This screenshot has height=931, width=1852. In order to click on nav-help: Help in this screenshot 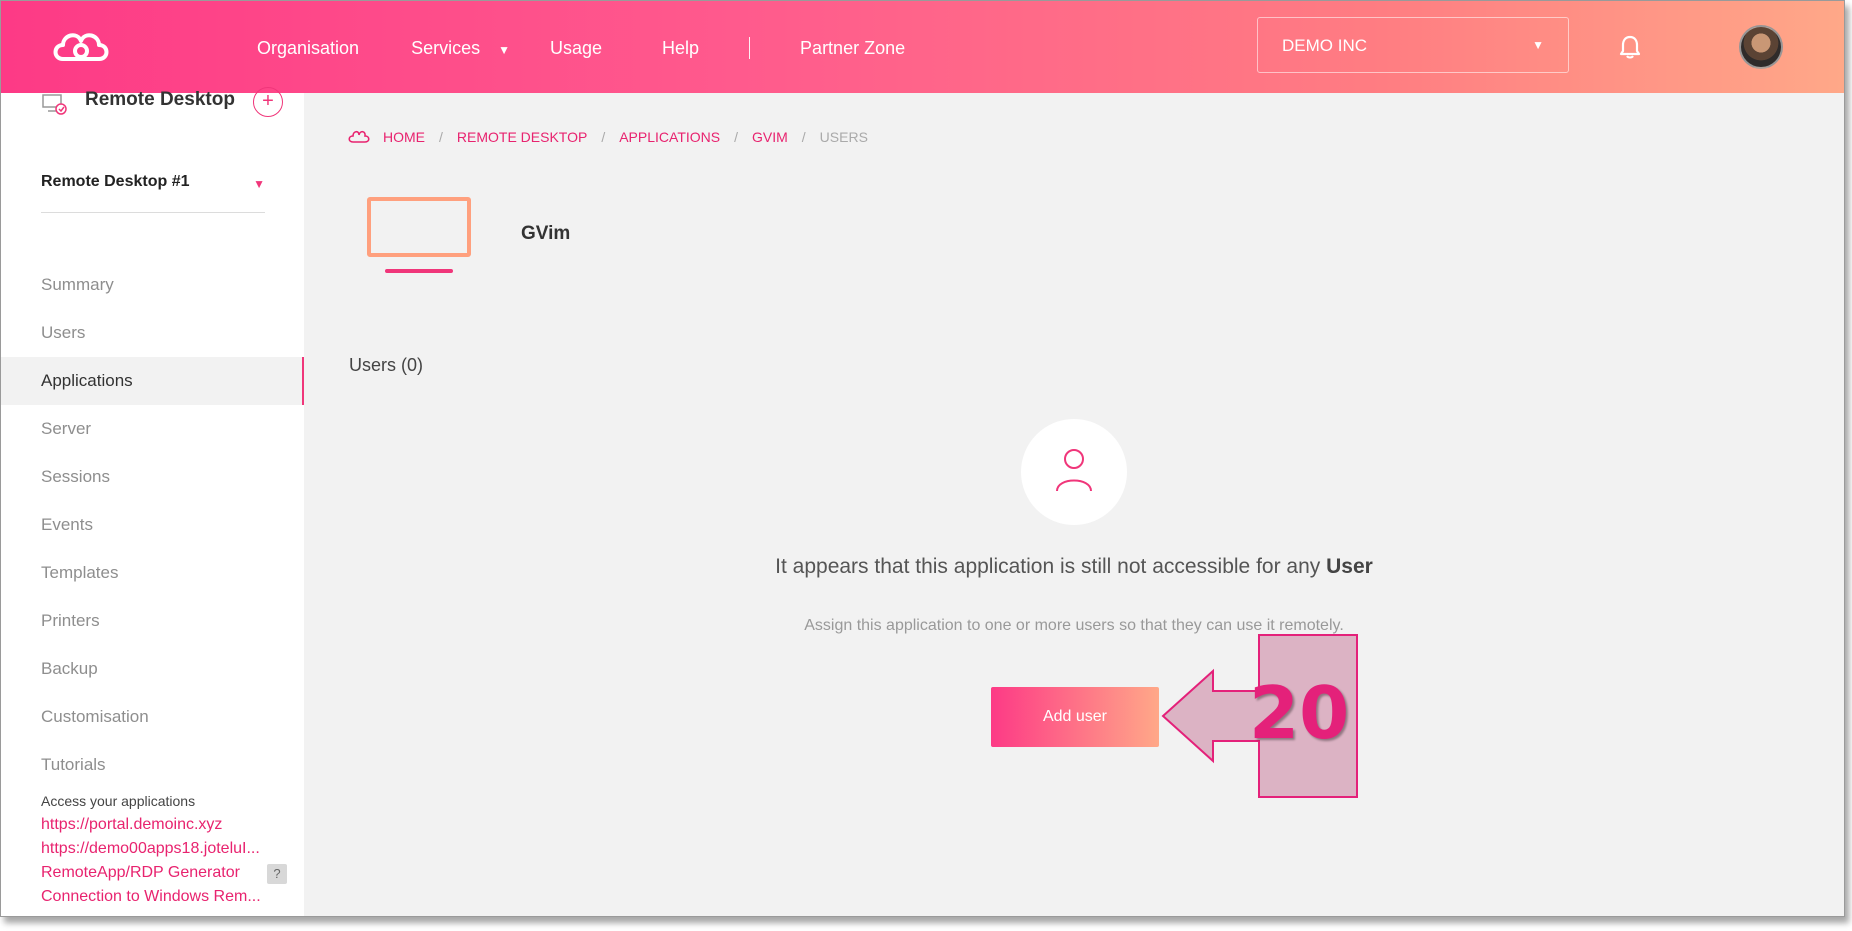, I will do `click(680, 48)`.